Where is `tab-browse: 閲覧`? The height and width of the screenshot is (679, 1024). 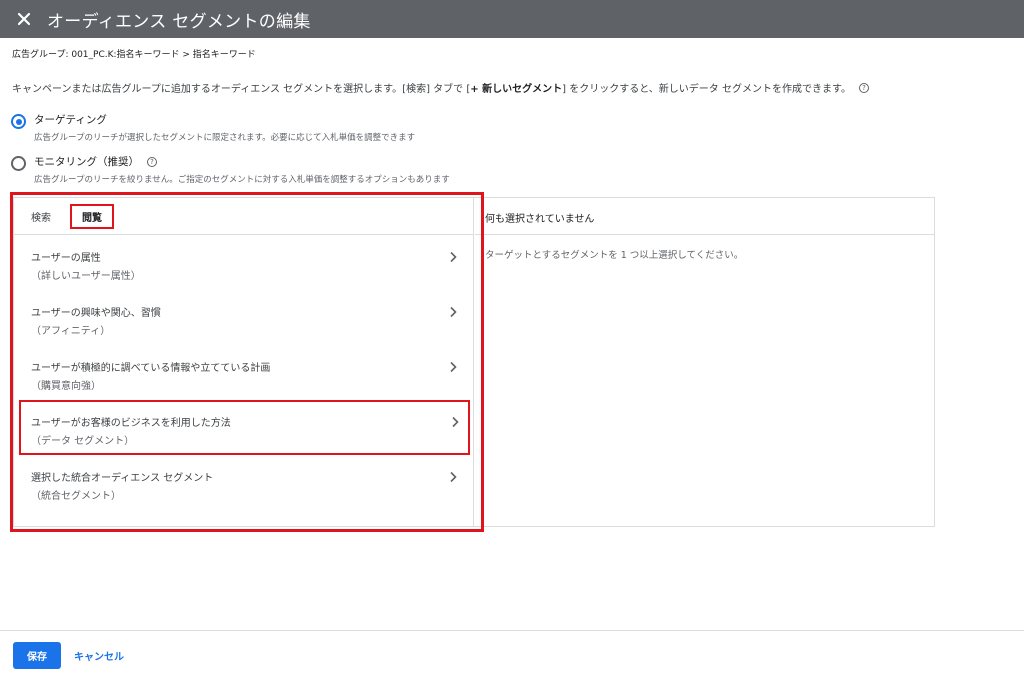 tab-browse: 閲覧 is located at coordinates (92, 216).